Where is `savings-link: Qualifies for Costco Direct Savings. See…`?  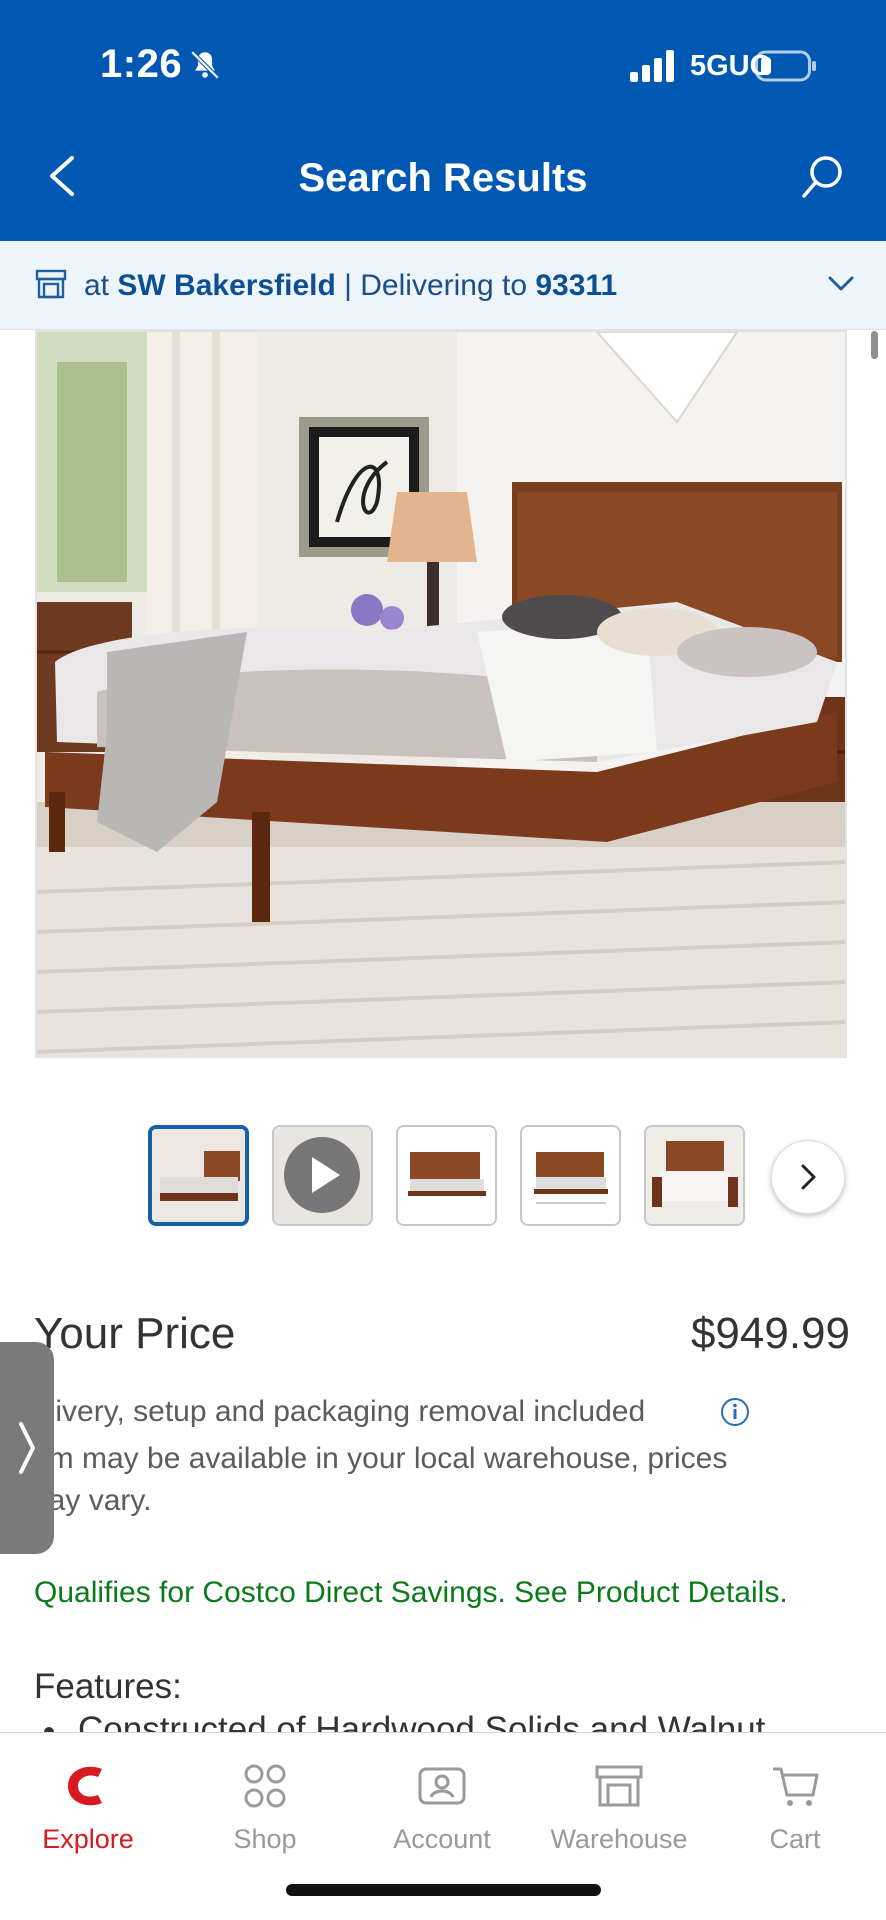 savings-link: Qualifies for Costco Direct Savings. See… is located at coordinates (411, 1593).